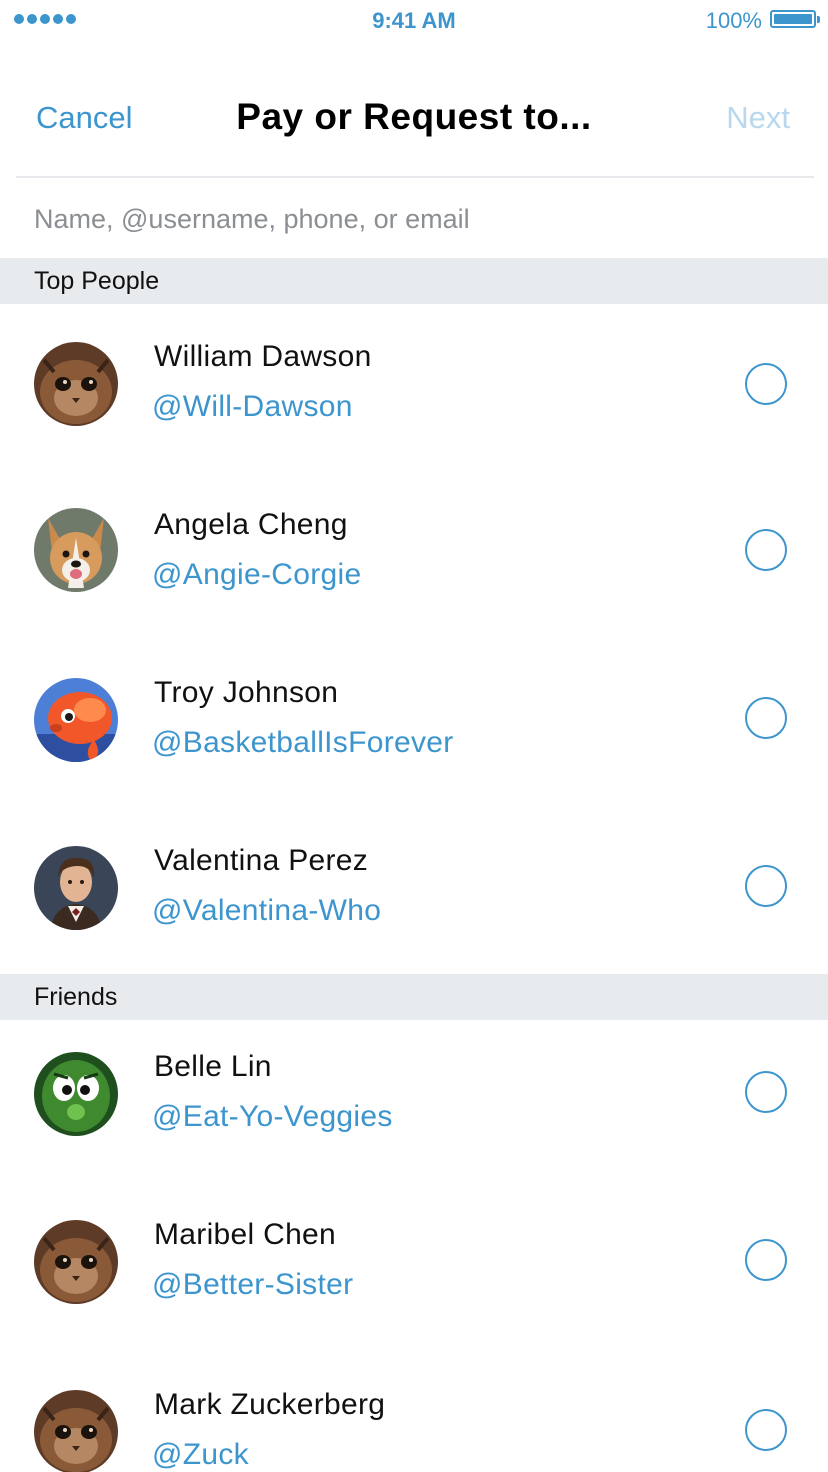 This screenshot has width=828, height=1472. Describe the element at coordinates (76, 550) in the screenshot. I see `corgi-avatar` at that location.